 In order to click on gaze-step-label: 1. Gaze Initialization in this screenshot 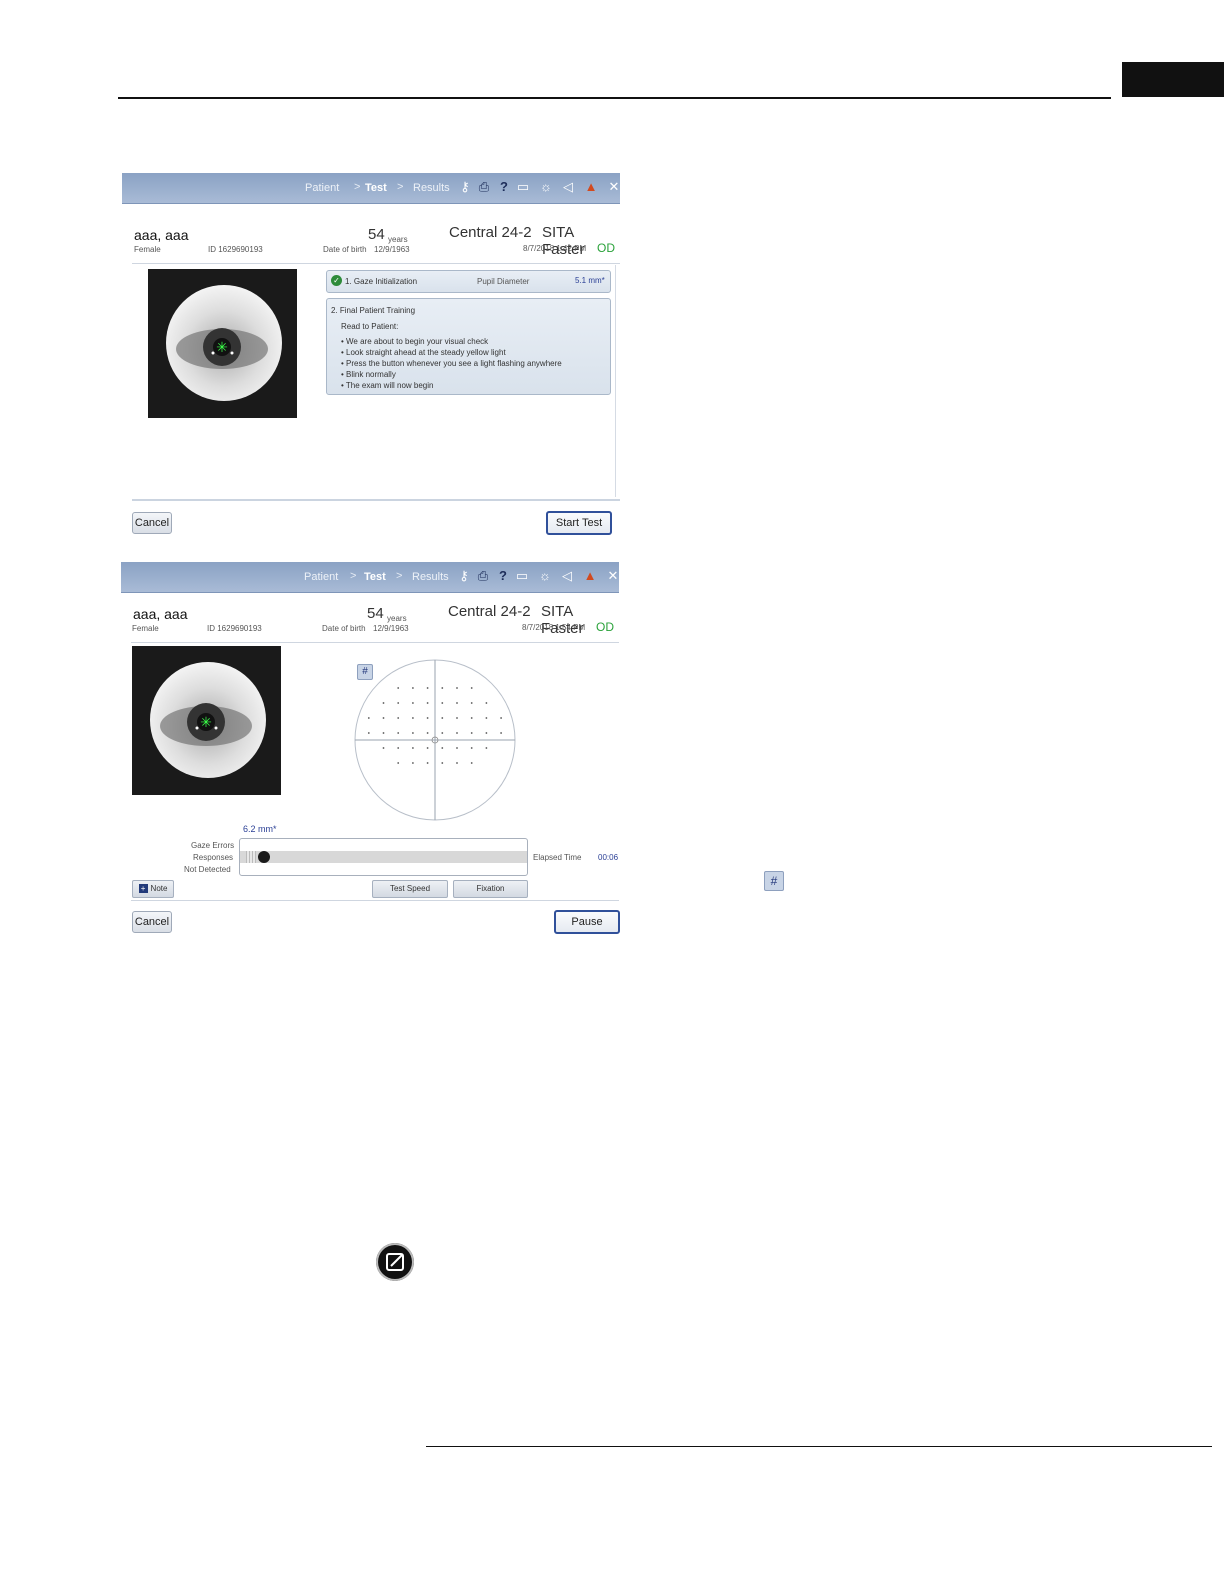, I will do `click(381, 281)`.